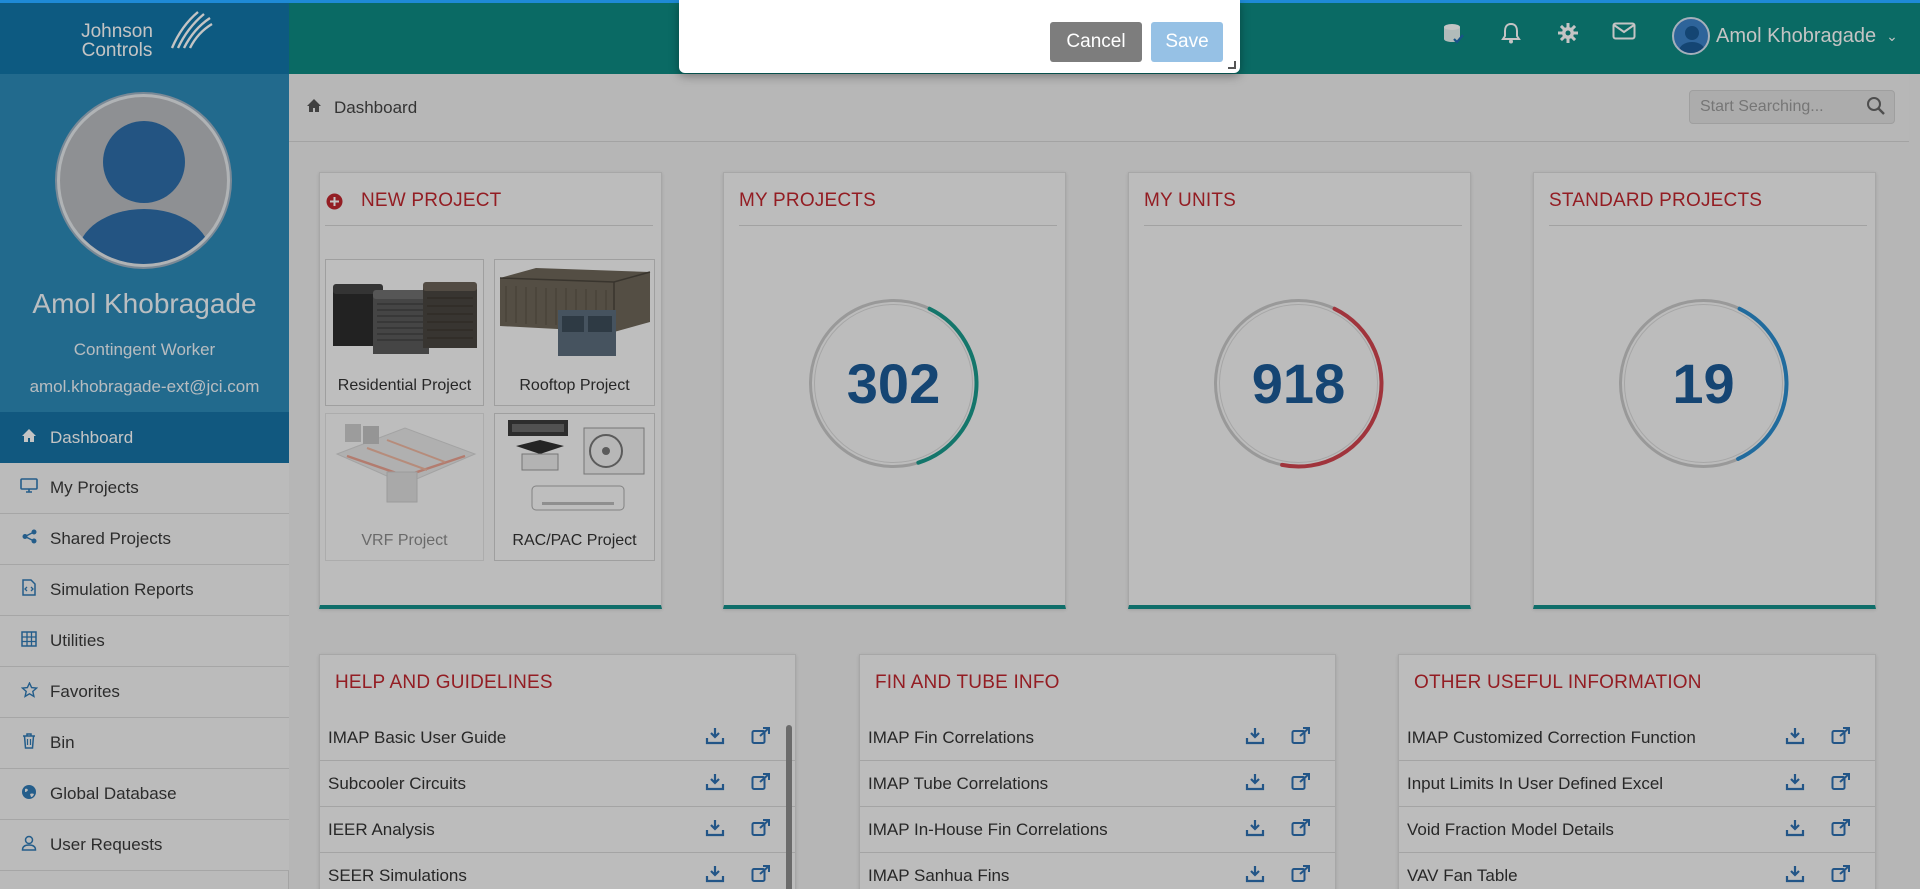  I want to click on modal-dialog: Cancel Save, so click(959, 36).